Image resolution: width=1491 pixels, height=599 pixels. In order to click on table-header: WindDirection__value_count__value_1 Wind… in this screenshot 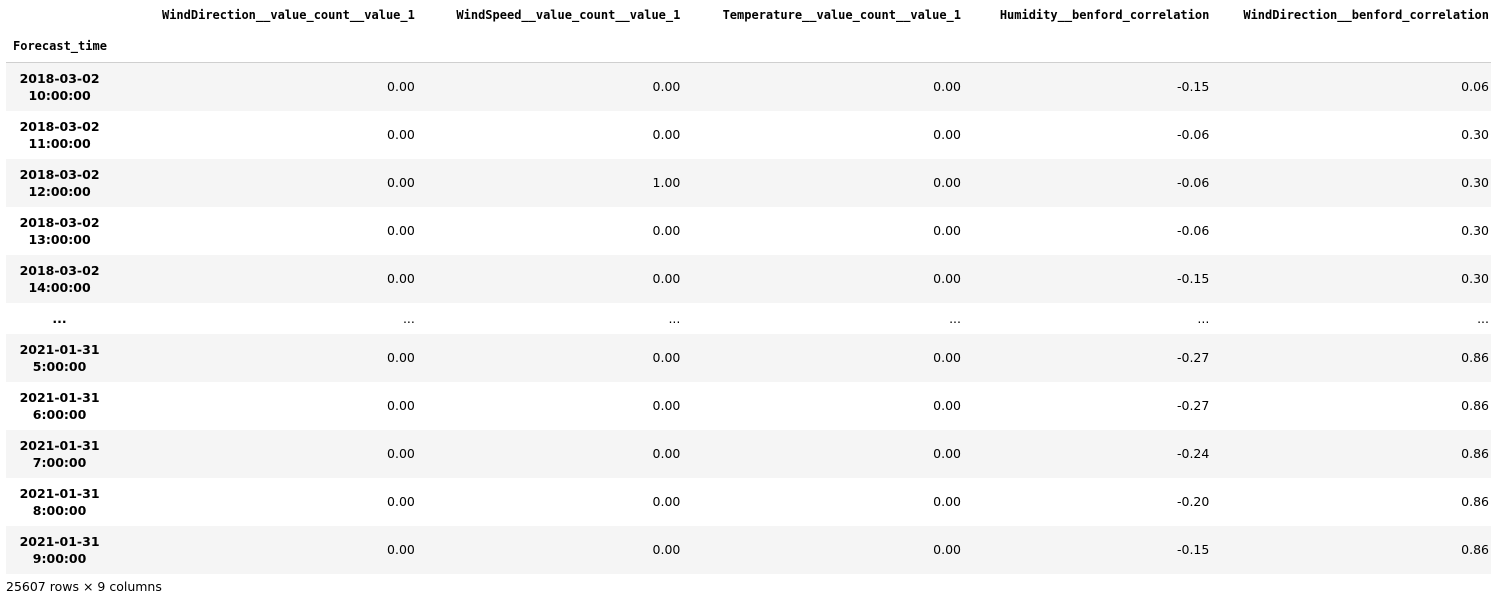, I will do `click(748, 31)`.